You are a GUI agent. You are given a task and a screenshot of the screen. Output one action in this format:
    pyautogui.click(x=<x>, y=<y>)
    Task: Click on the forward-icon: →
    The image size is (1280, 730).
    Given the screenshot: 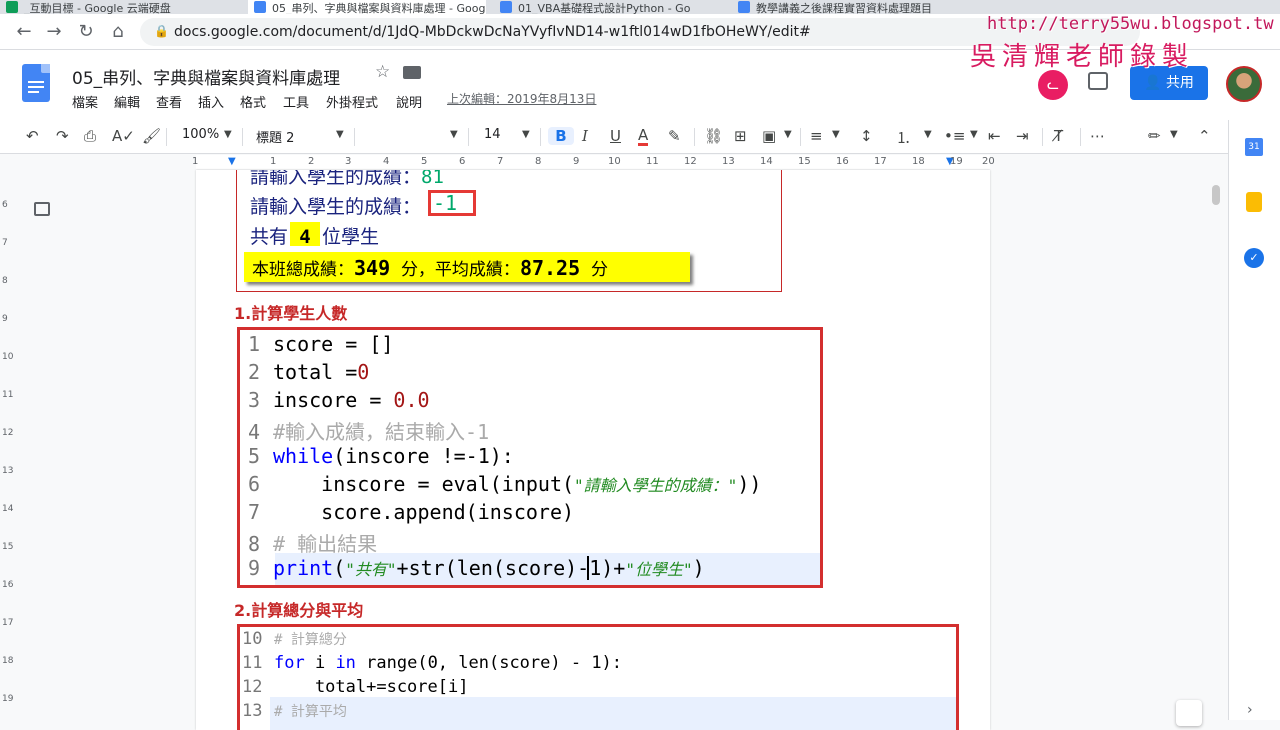 What is the action you would take?
    pyautogui.click(x=54, y=32)
    